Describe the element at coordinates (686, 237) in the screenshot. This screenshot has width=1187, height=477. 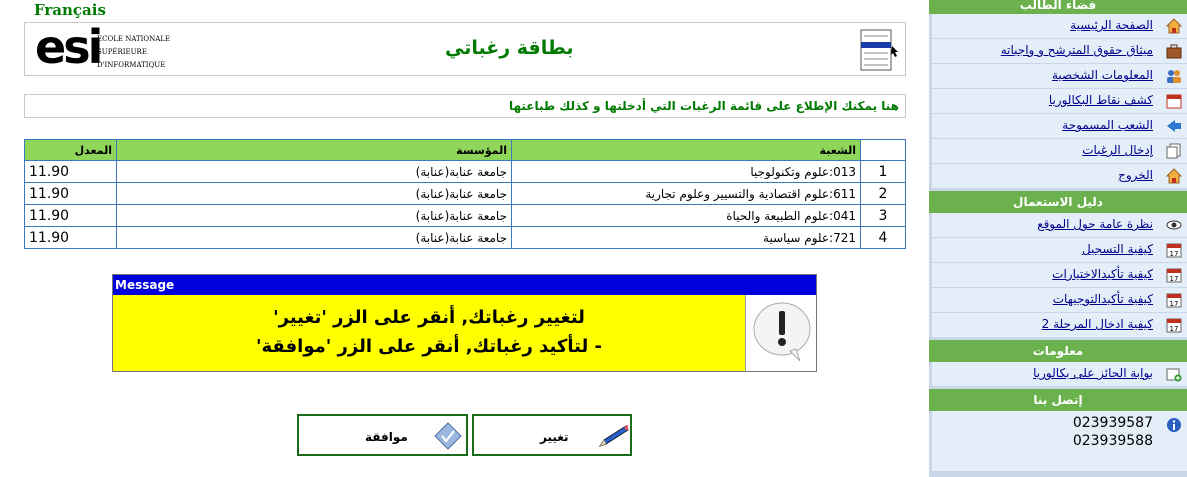
I see `row-filiere: 721:علوم سياسية` at that location.